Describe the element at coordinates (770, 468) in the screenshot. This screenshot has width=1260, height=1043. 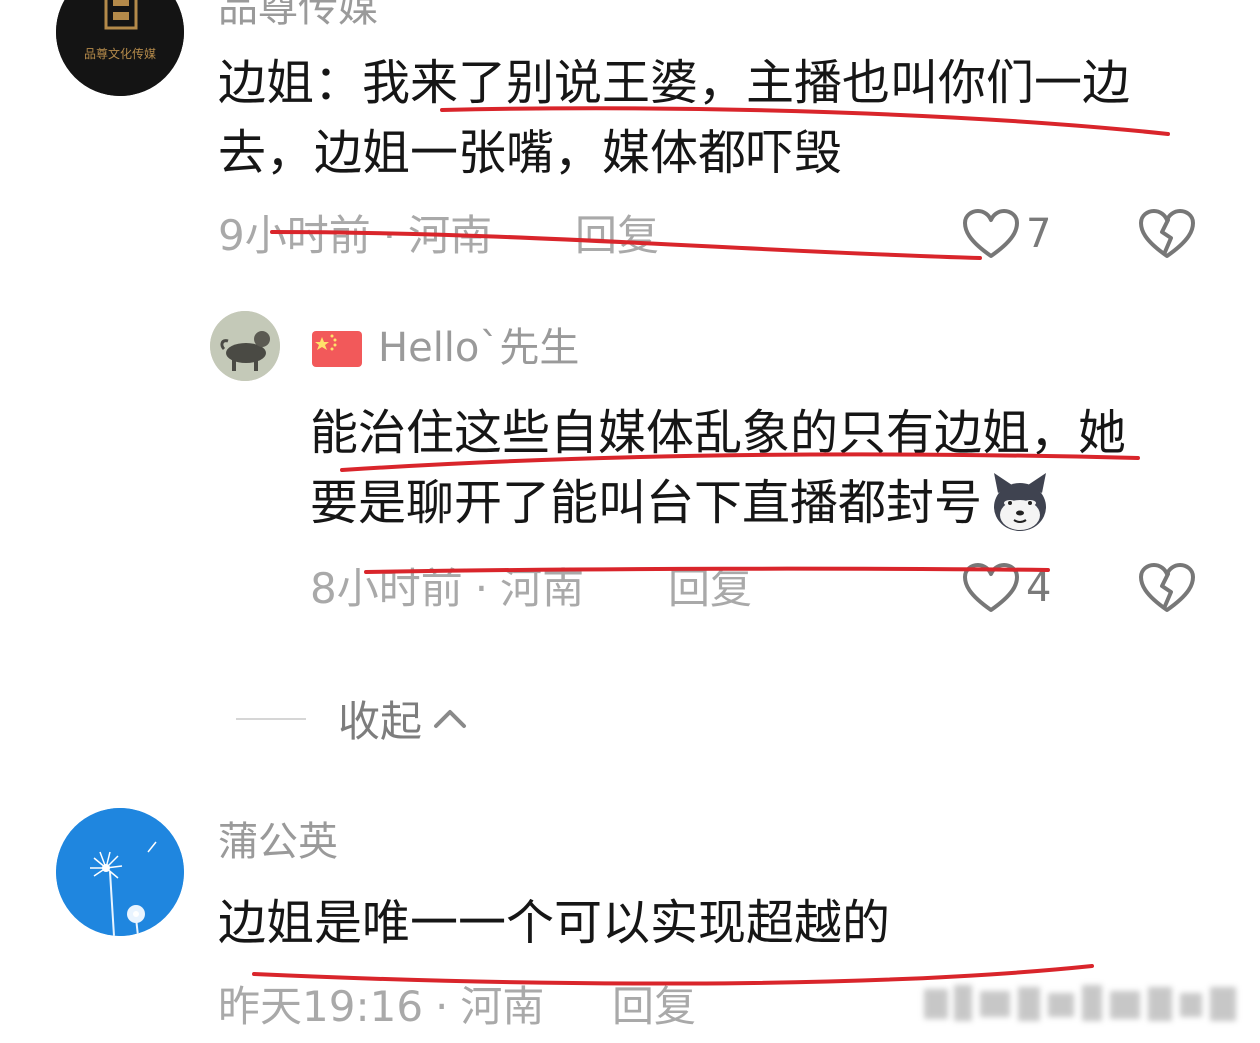
I see `comment-text: 能治住这些自媒体乱象的只有边姐，她 要是聊开了能叫台下直播都封号` at that location.